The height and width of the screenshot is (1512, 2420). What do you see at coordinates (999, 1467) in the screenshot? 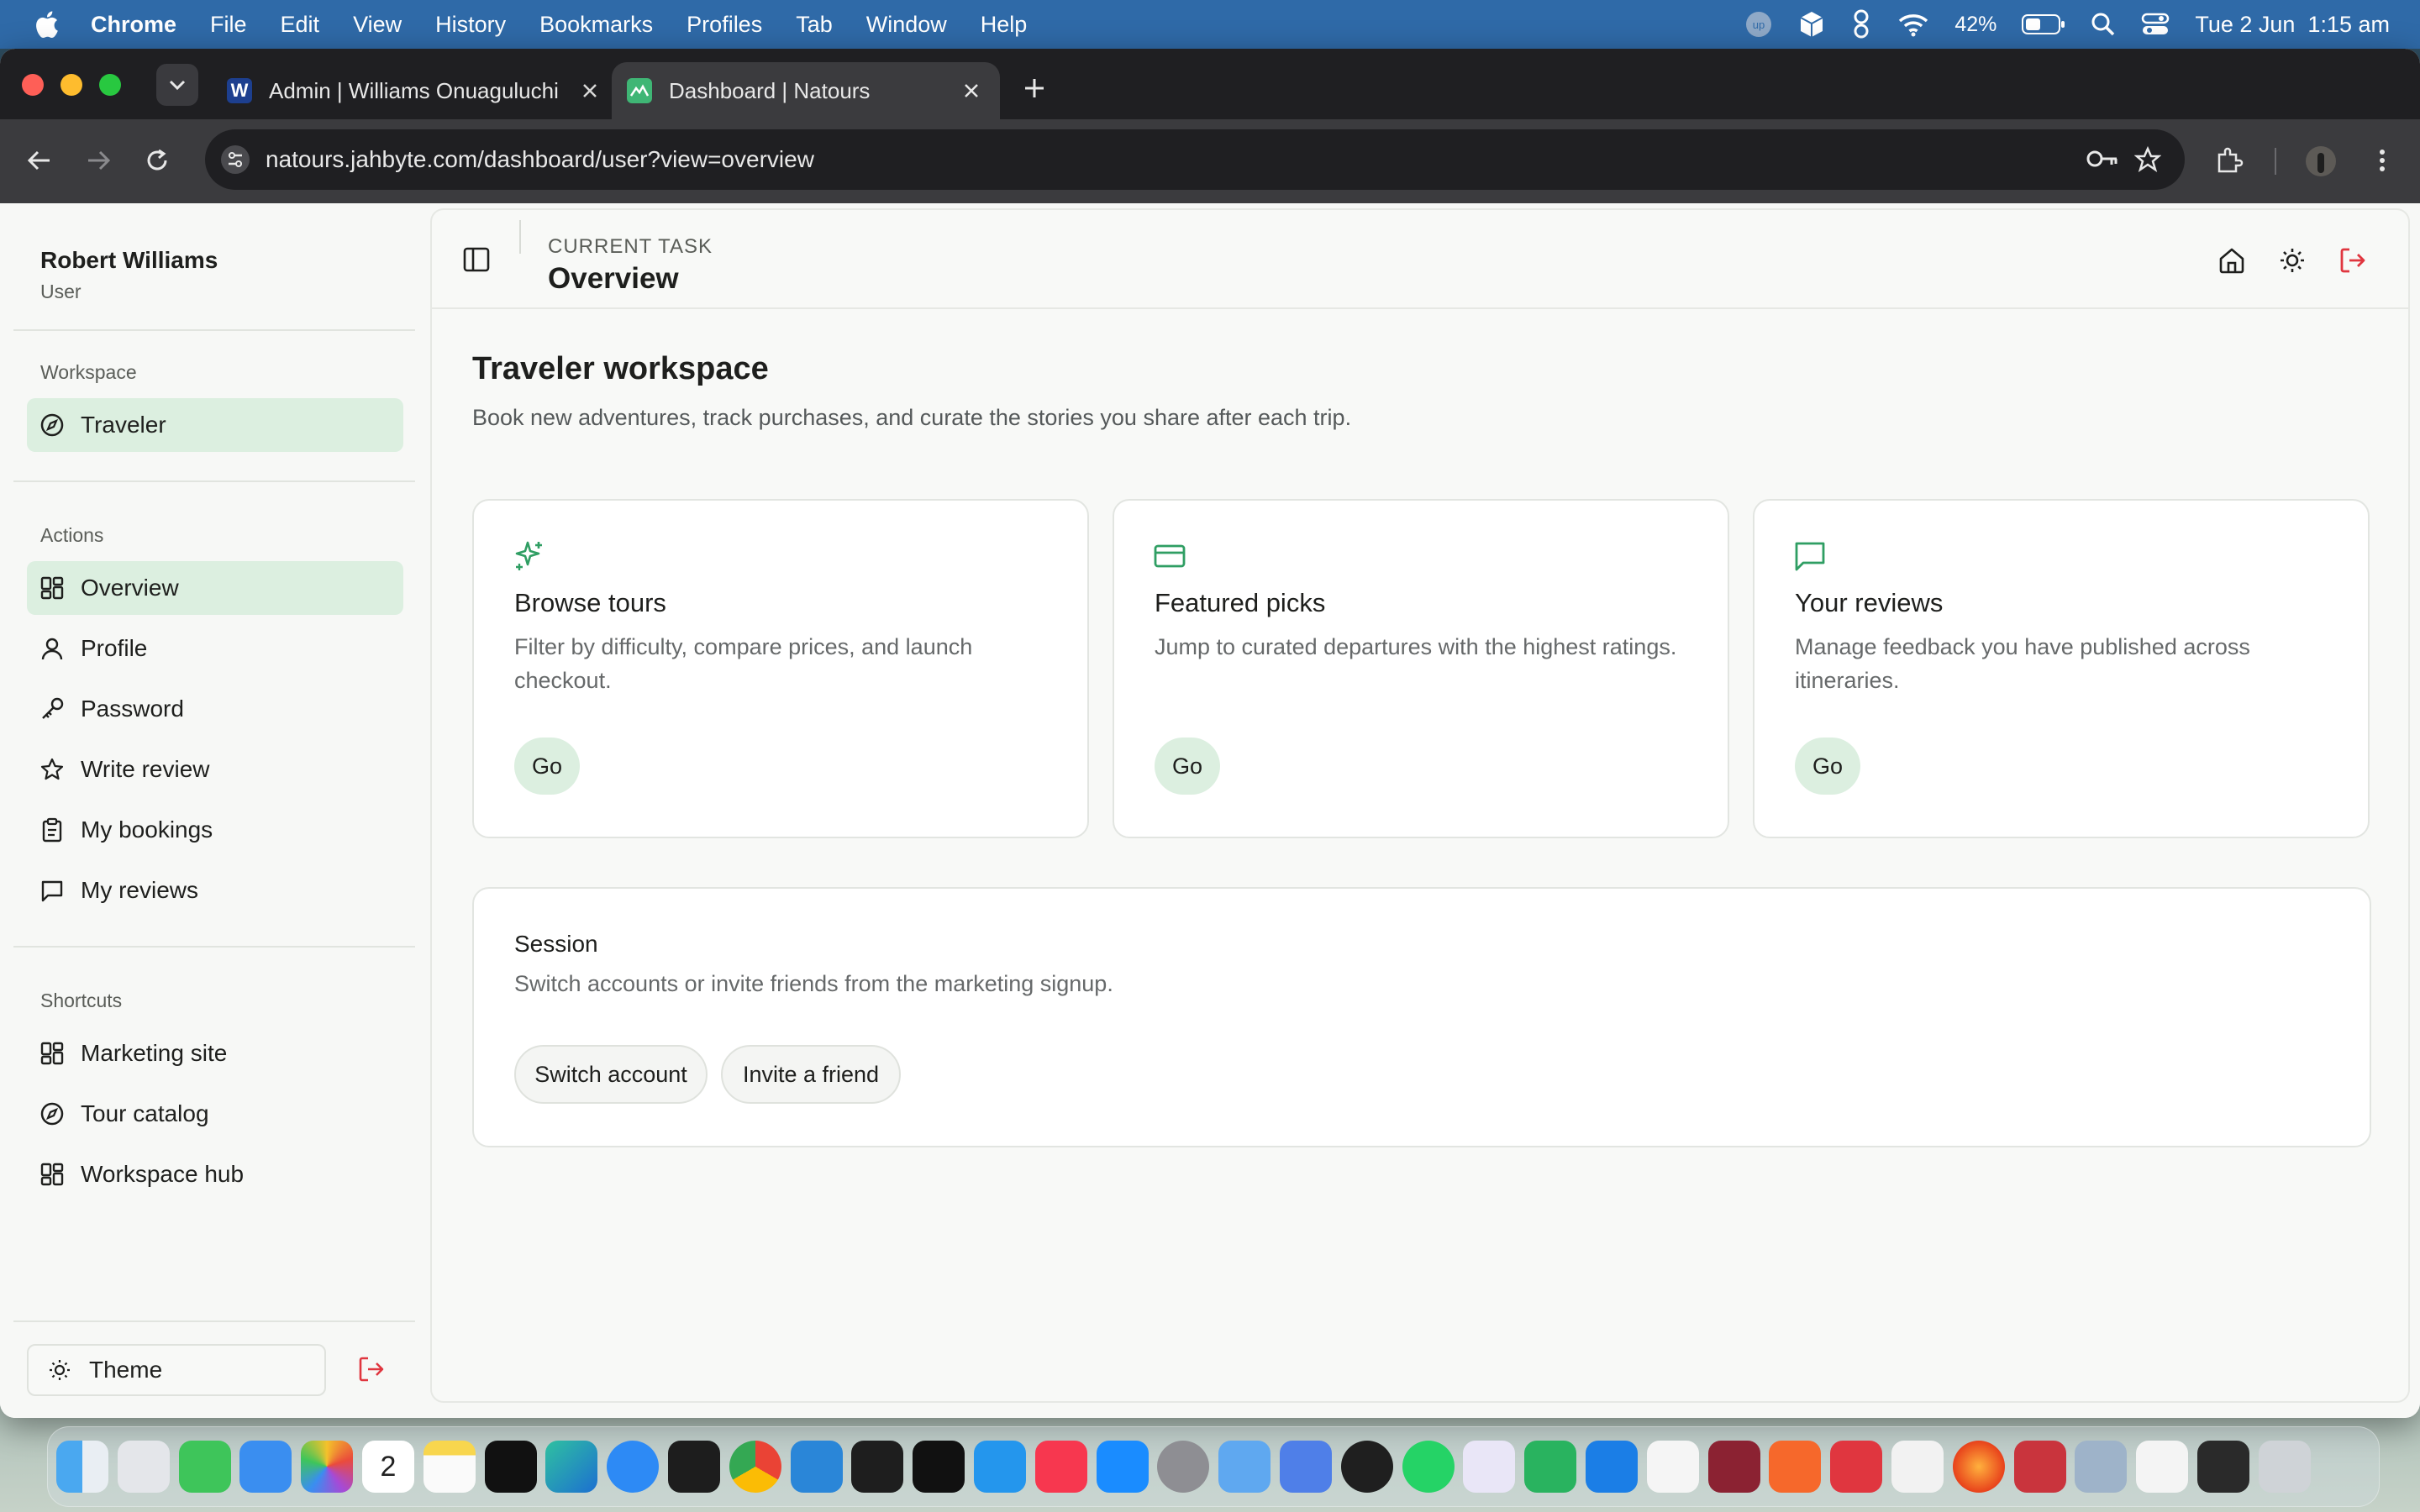
I see `docker-icon` at bounding box center [999, 1467].